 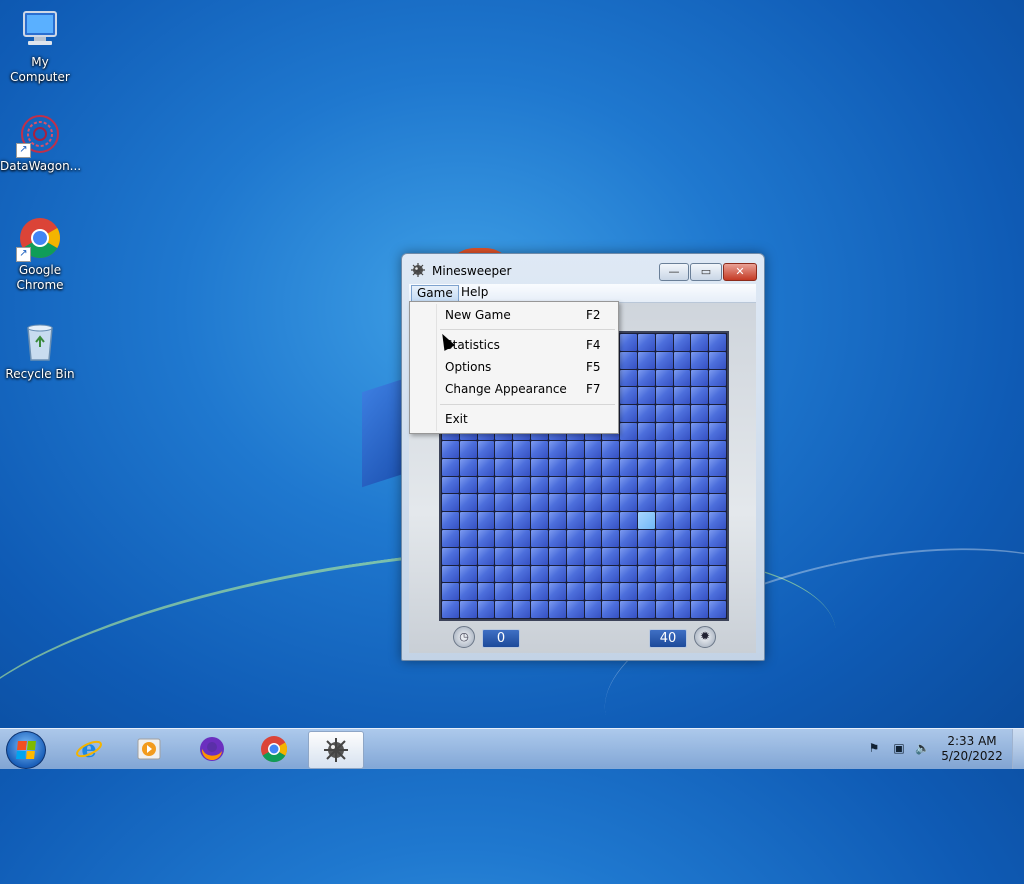 What do you see at coordinates (514, 367) in the screenshot?
I see `menu-item-options: Options F5` at bounding box center [514, 367].